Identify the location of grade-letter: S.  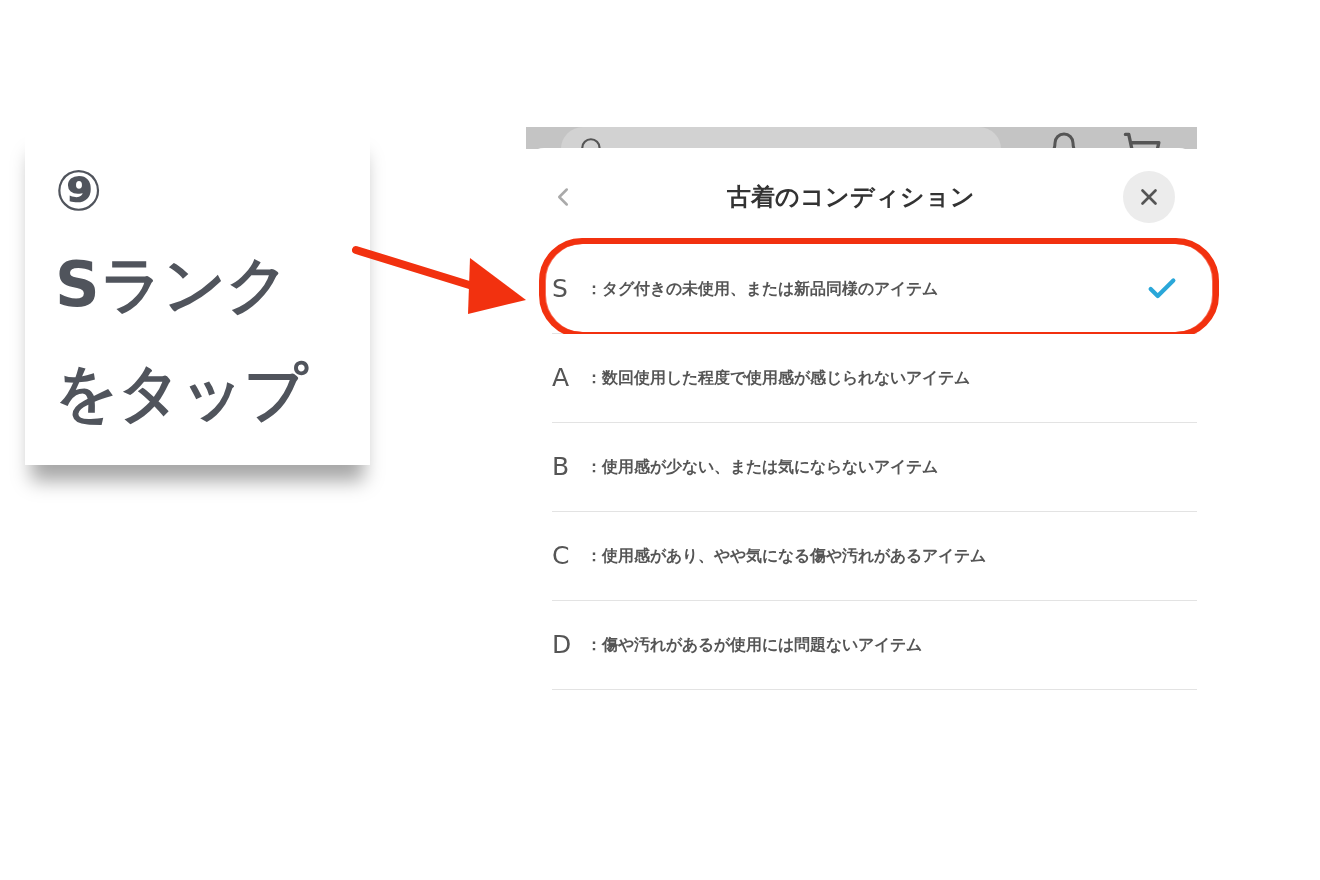
(560, 289).